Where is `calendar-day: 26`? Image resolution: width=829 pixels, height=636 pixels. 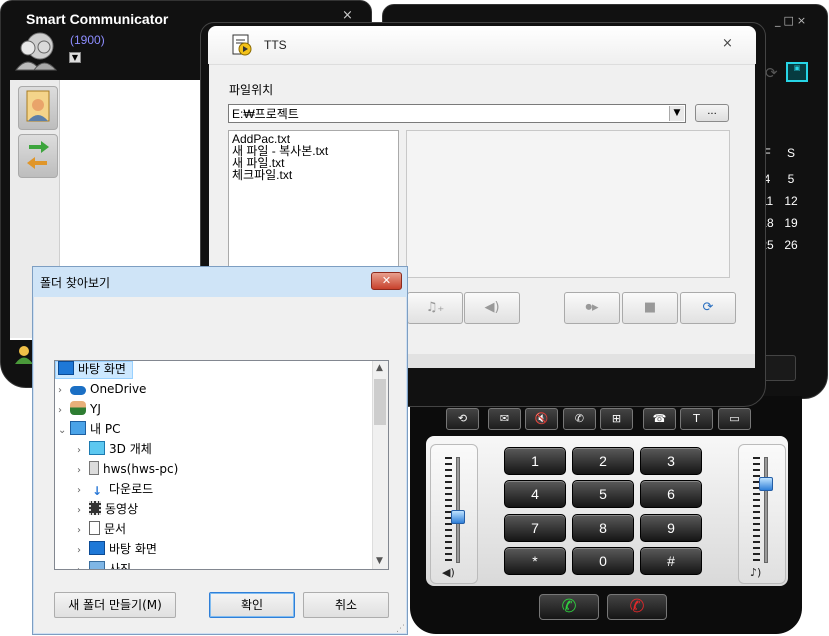 calendar-day: 26 is located at coordinates (791, 245).